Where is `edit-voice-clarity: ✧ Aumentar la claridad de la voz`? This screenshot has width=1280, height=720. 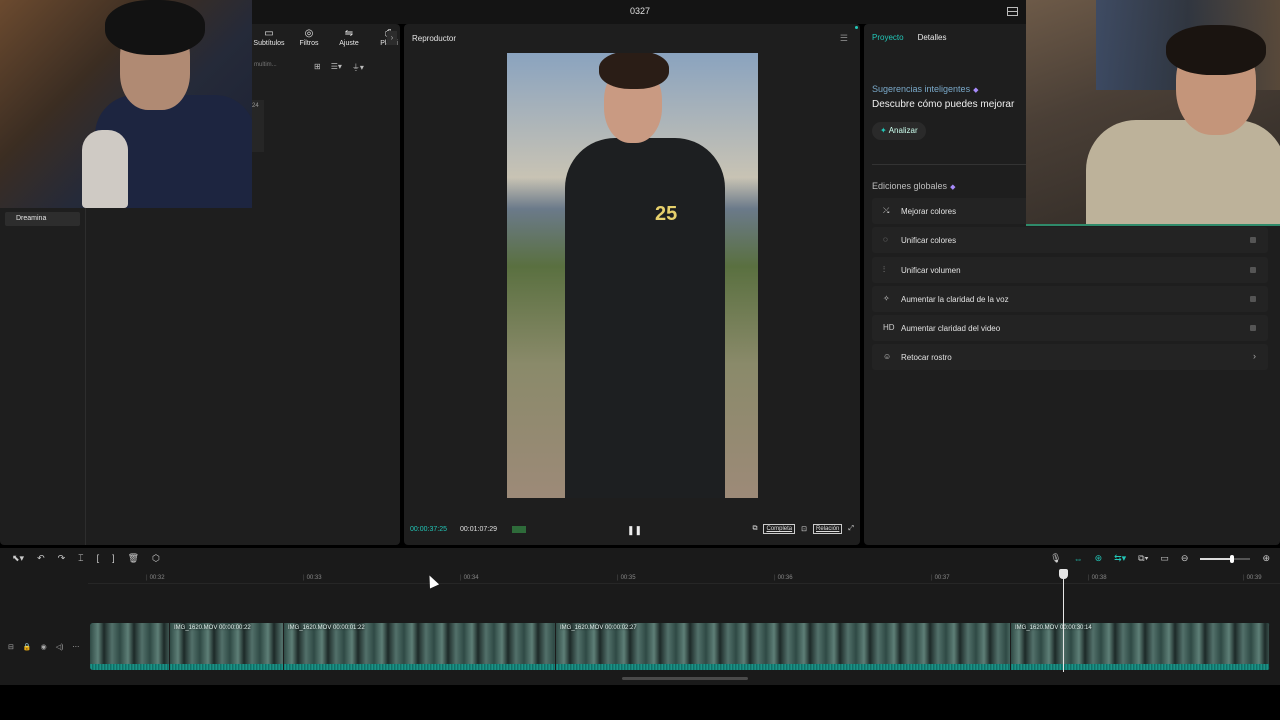 edit-voice-clarity: ✧ Aumentar la claridad de la voz is located at coordinates (1070, 298).